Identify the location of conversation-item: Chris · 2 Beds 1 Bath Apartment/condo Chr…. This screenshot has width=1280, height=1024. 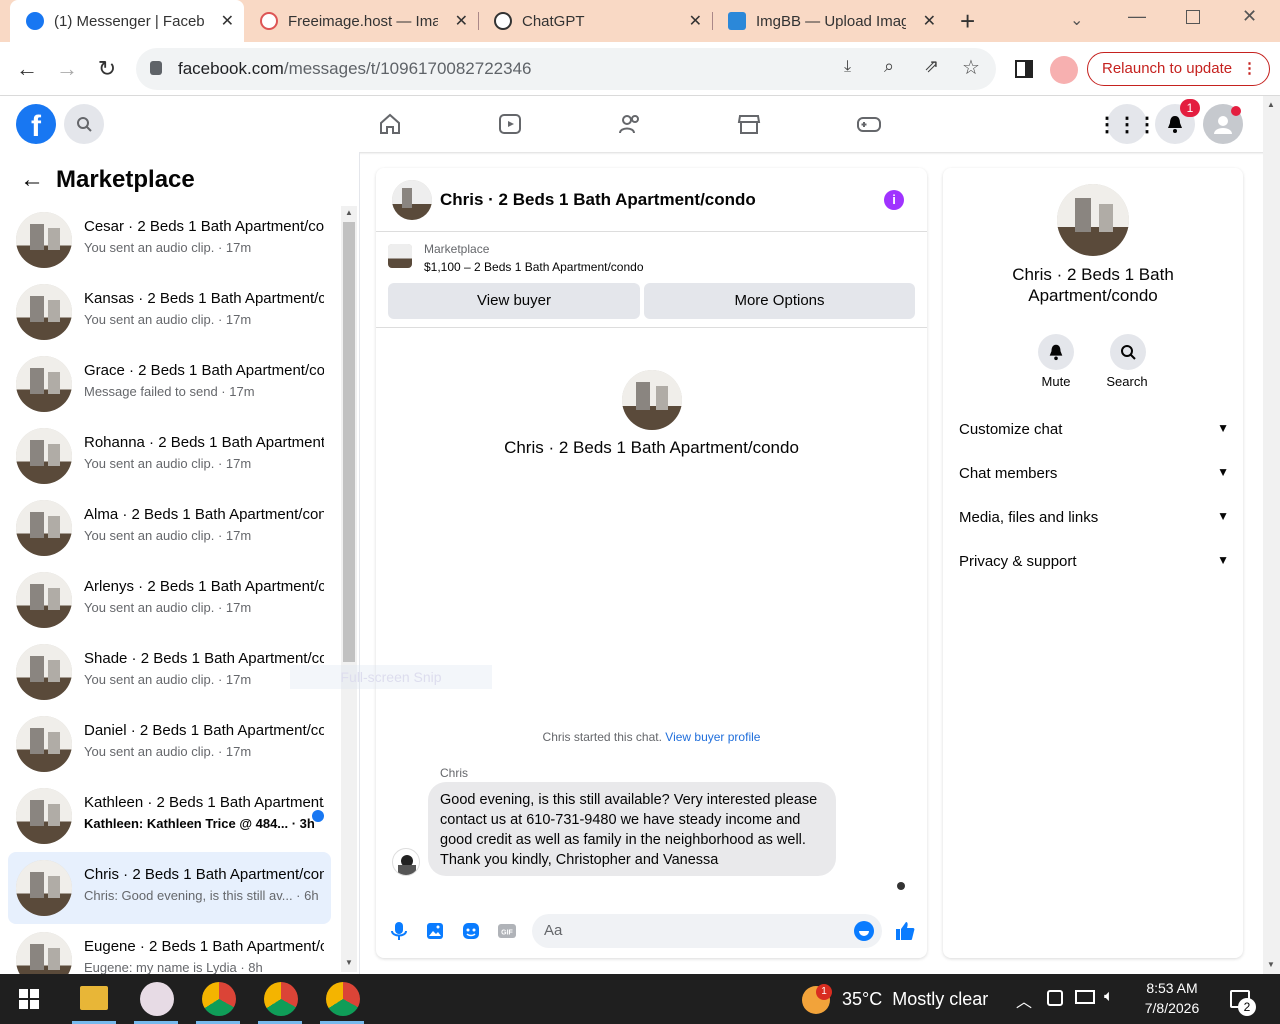
(169, 888).